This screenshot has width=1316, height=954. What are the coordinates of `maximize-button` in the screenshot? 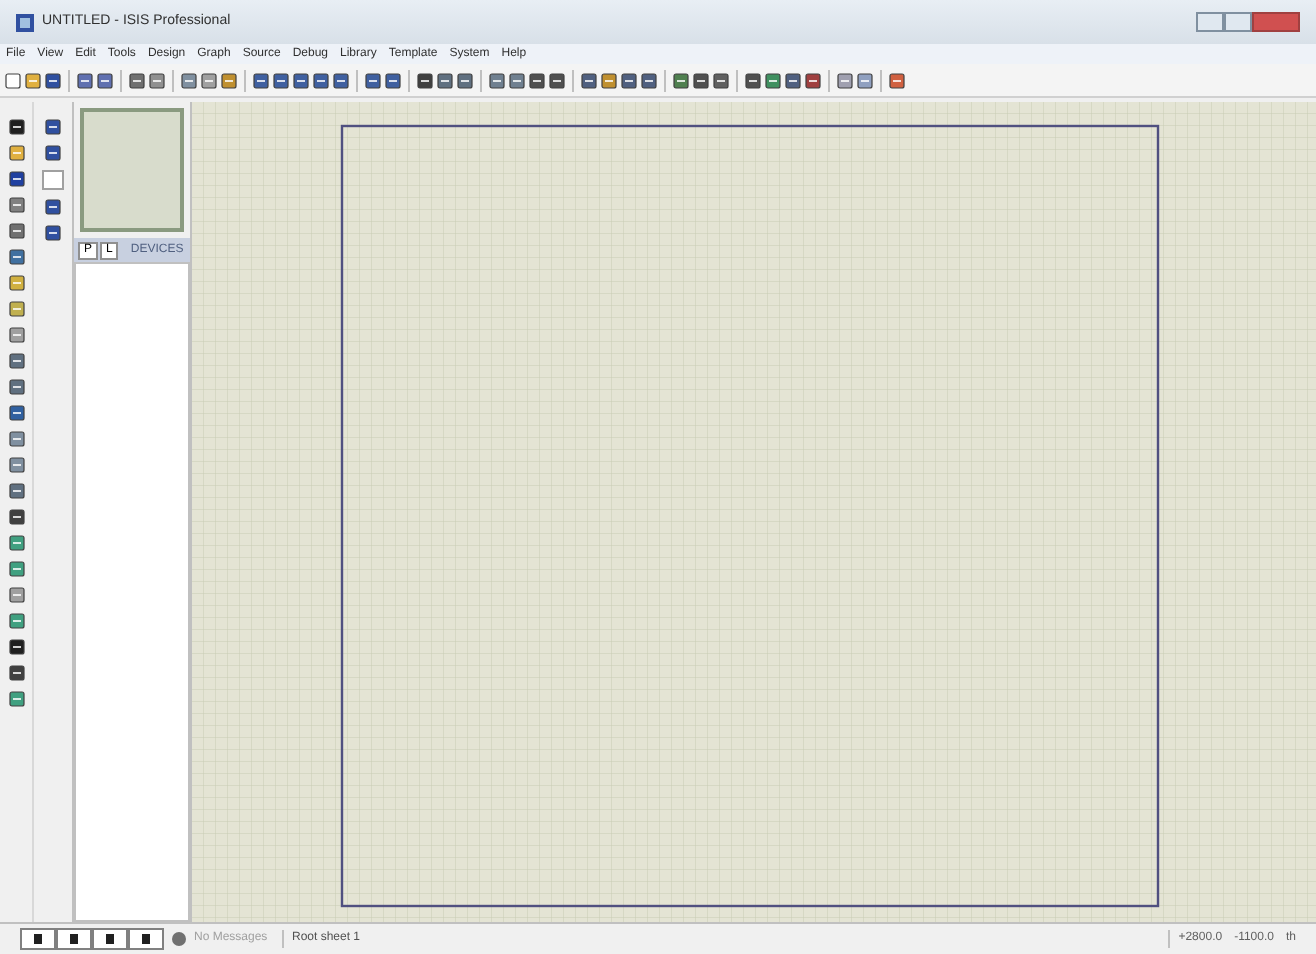 It's located at (1238, 22).